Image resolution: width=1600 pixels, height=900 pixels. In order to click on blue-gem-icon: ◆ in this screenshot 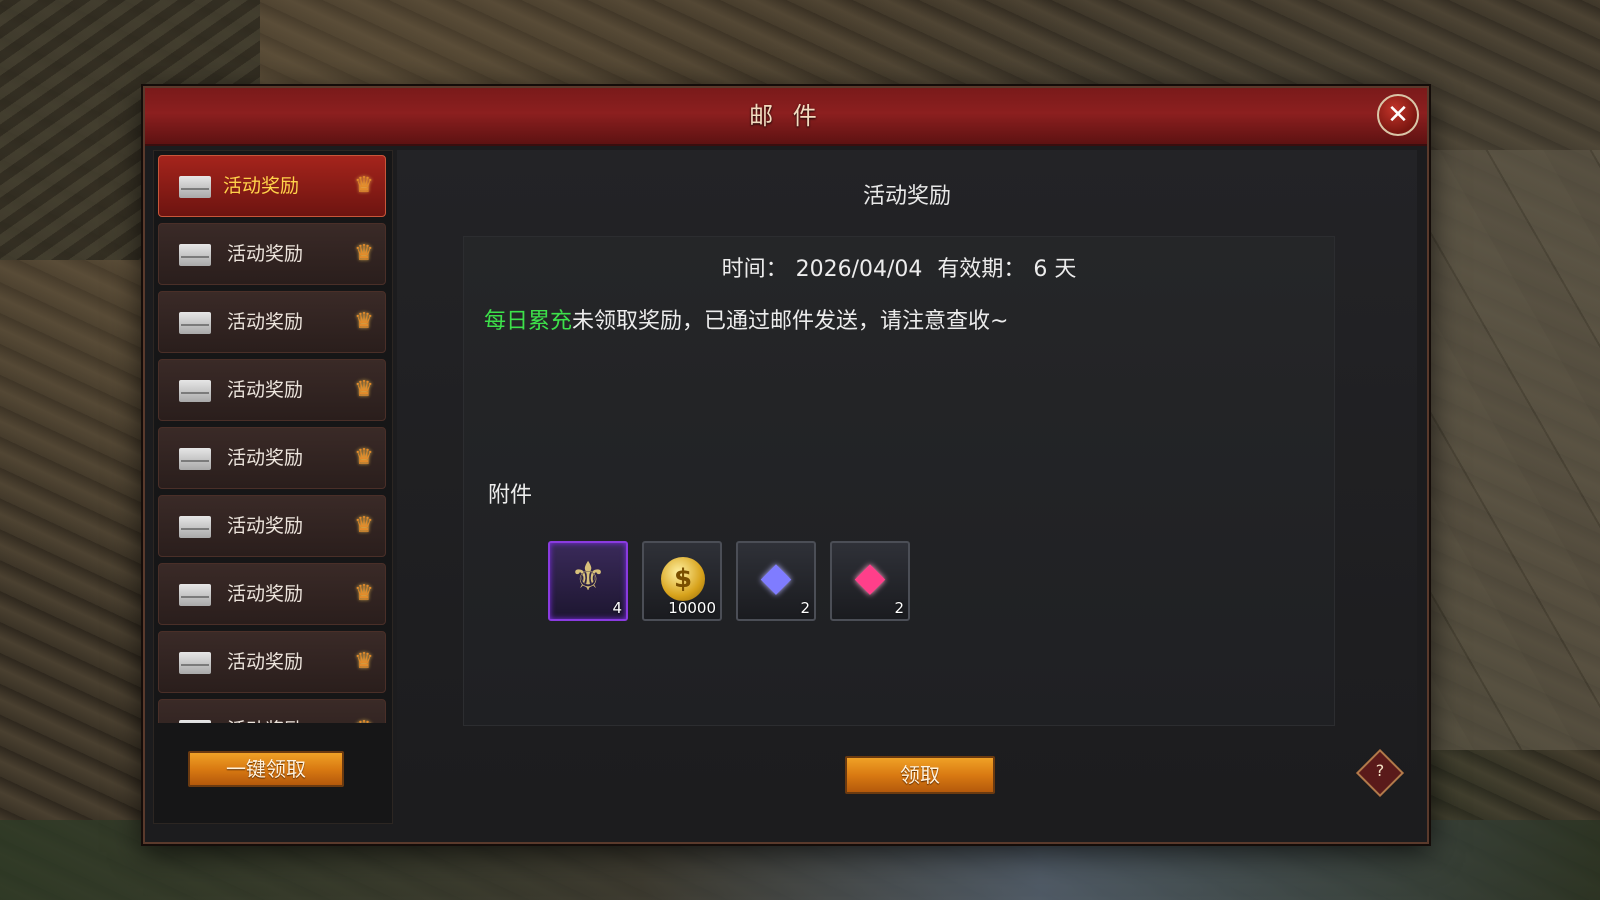, I will do `click(776, 577)`.